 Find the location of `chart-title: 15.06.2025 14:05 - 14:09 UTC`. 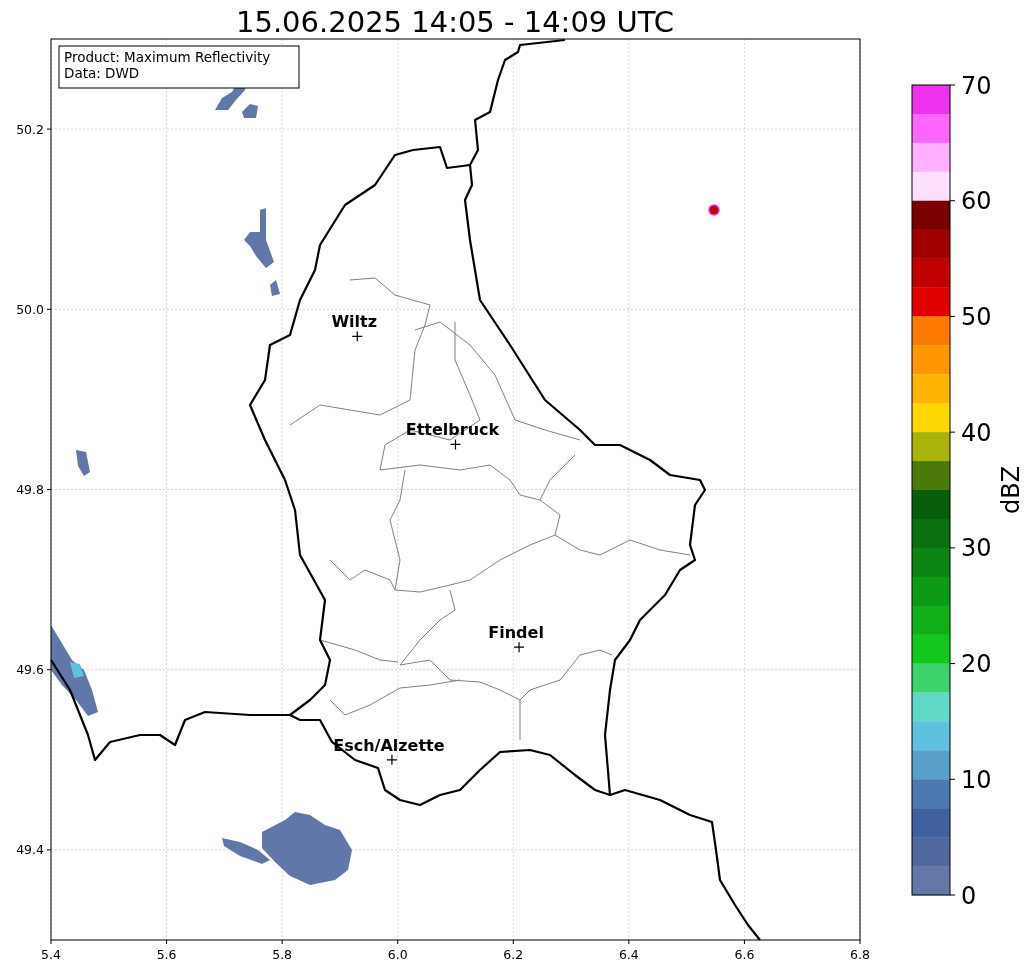

chart-title: 15.06.2025 14:05 - 14:09 UTC is located at coordinates (455, 22).